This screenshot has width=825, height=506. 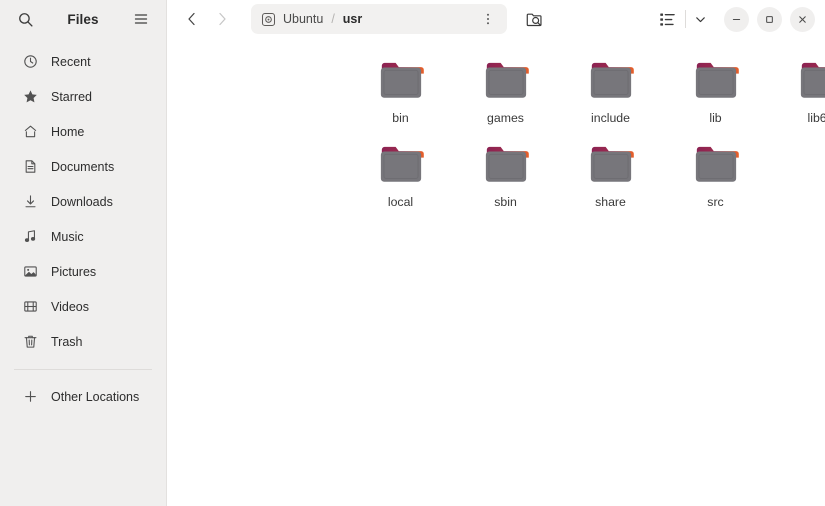 What do you see at coordinates (67, 236) in the screenshot?
I see `sidebar-item-label: Music` at bounding box center [67, 236].